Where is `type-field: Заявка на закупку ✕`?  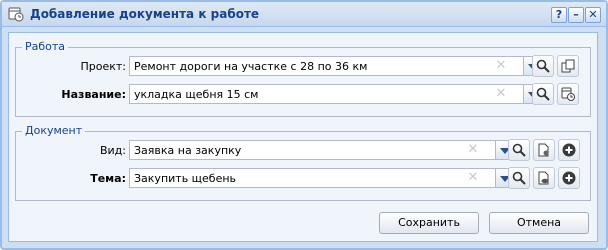 type-field: Заявка на закупку ✕ is located at coordinates (312, 150).